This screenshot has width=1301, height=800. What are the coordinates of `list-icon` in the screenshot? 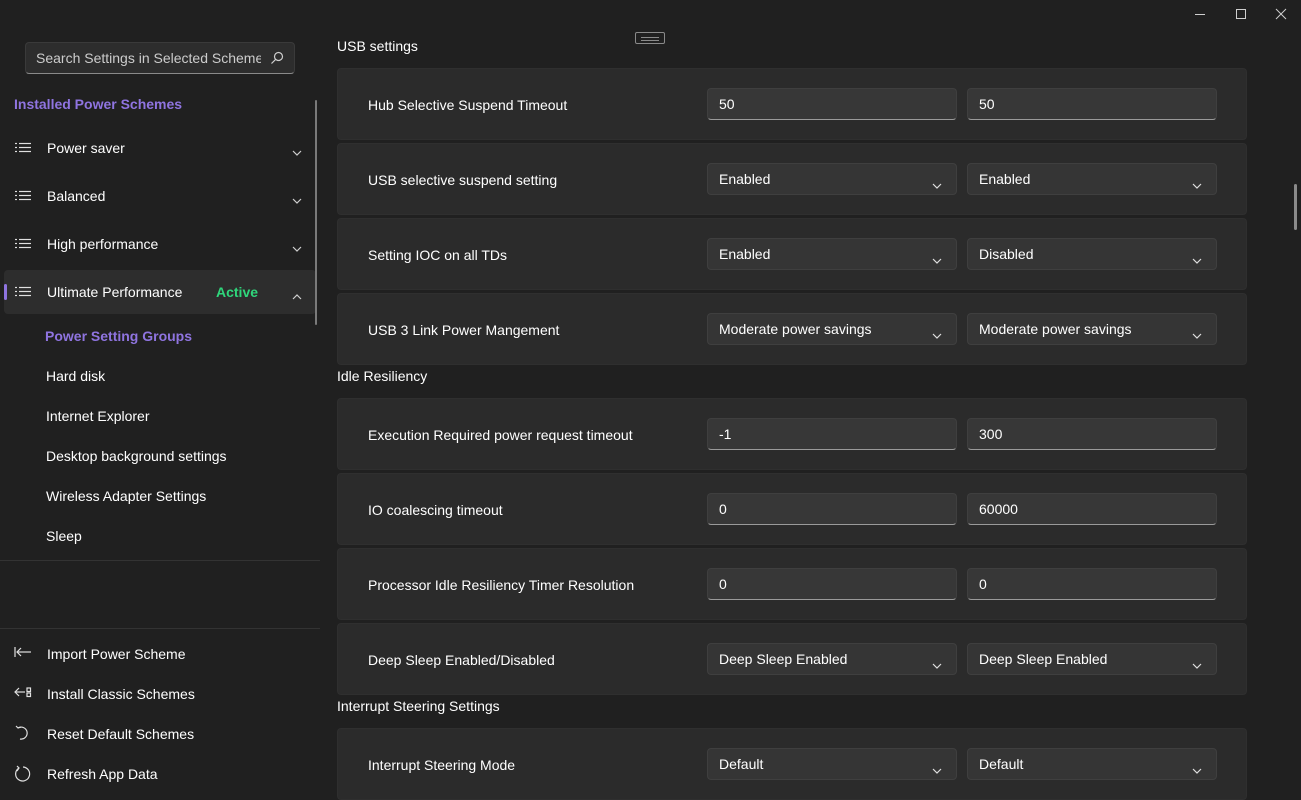 It's located at (23, 149).